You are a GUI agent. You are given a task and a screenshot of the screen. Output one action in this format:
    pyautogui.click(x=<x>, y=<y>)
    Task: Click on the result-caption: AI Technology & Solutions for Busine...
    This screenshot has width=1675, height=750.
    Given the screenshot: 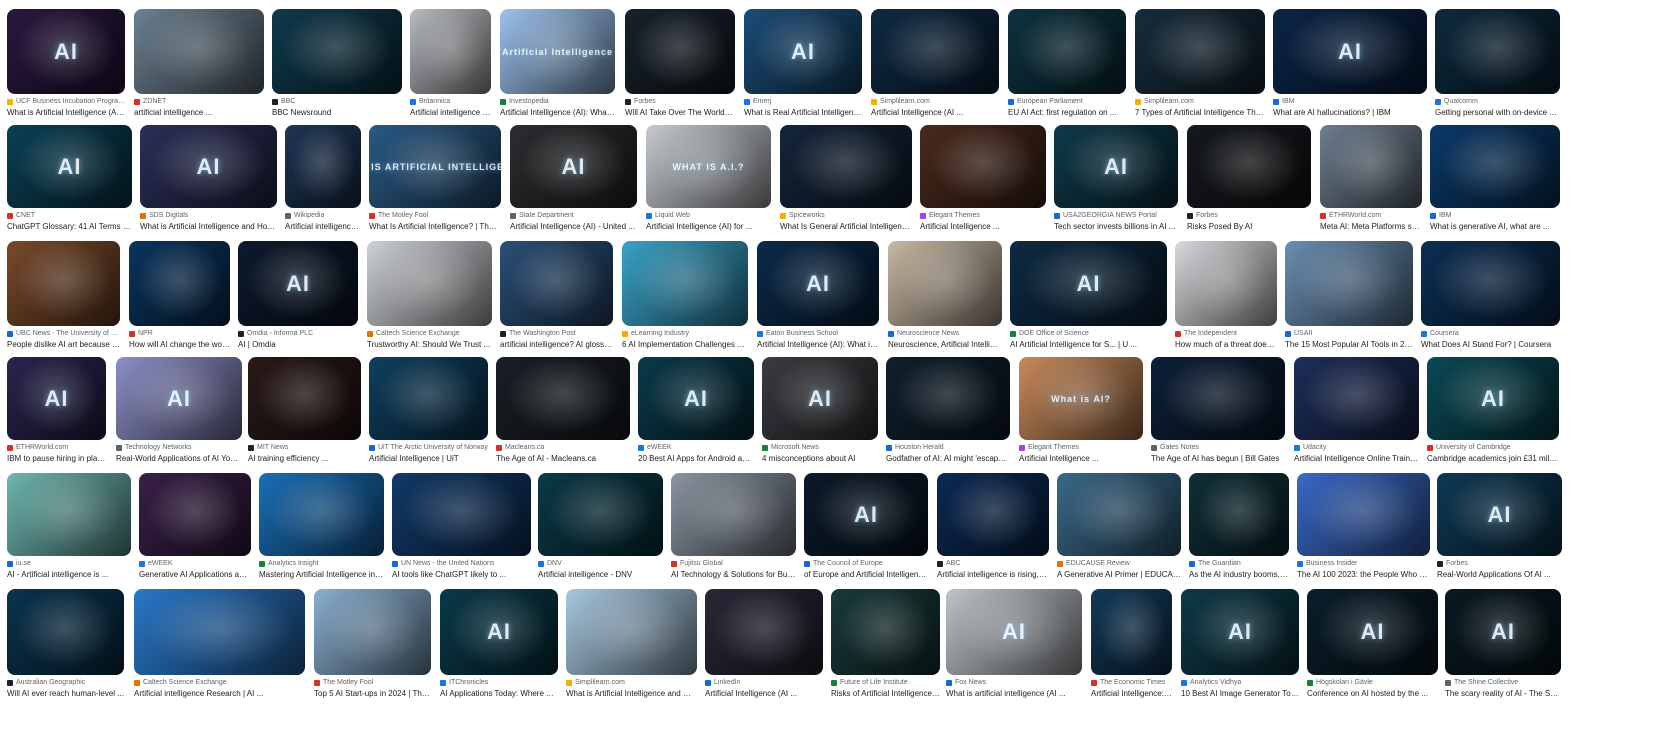 What is the action you would take?
    pyautogui.click(x=733, y=574)
    